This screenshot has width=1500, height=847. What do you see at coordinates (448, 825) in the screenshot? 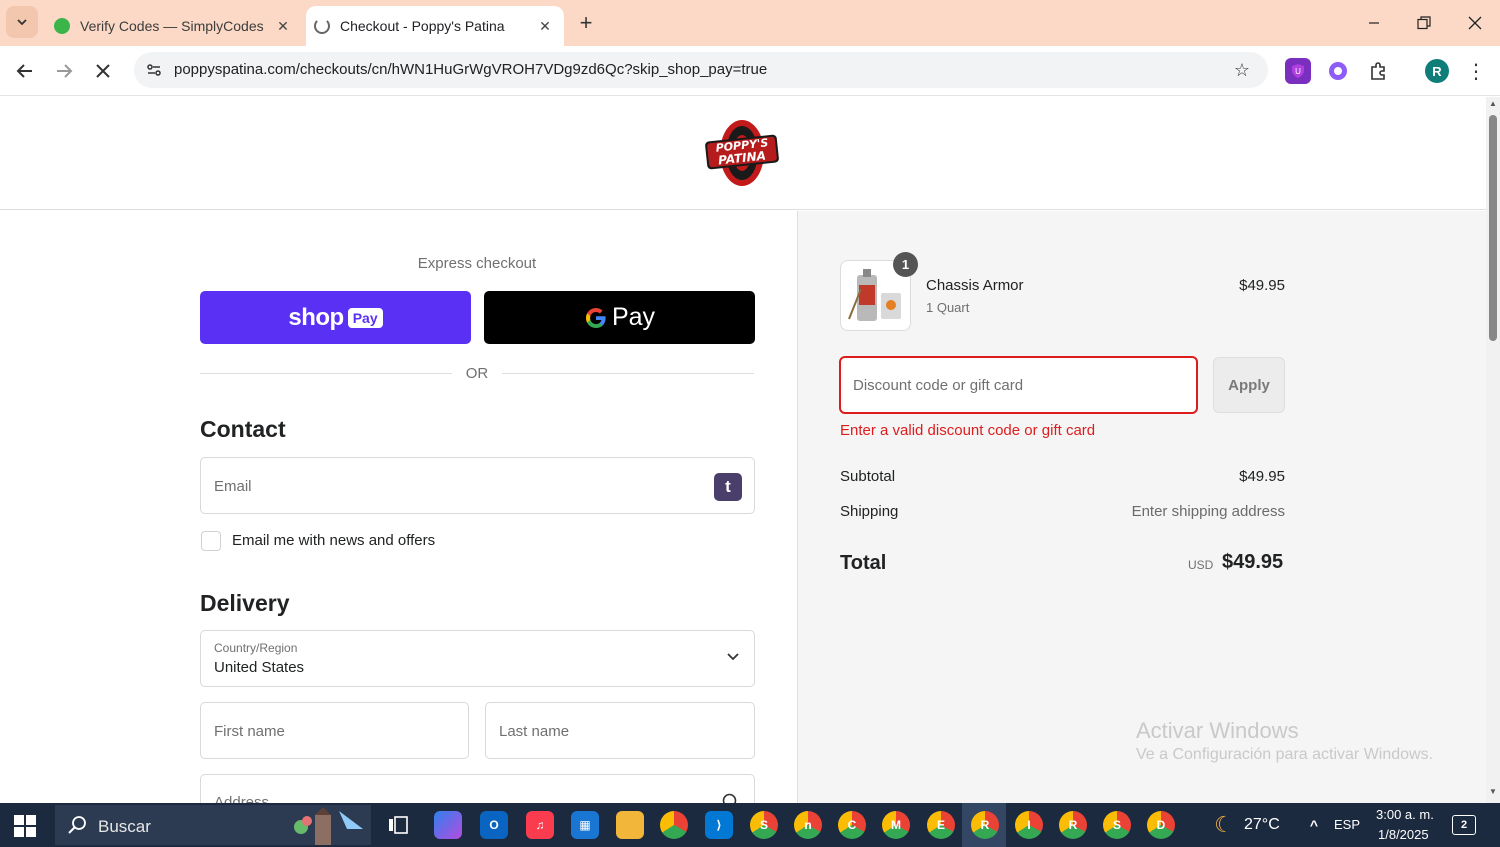
I see `copilot-app-icon` at bounding box center [448, 825].